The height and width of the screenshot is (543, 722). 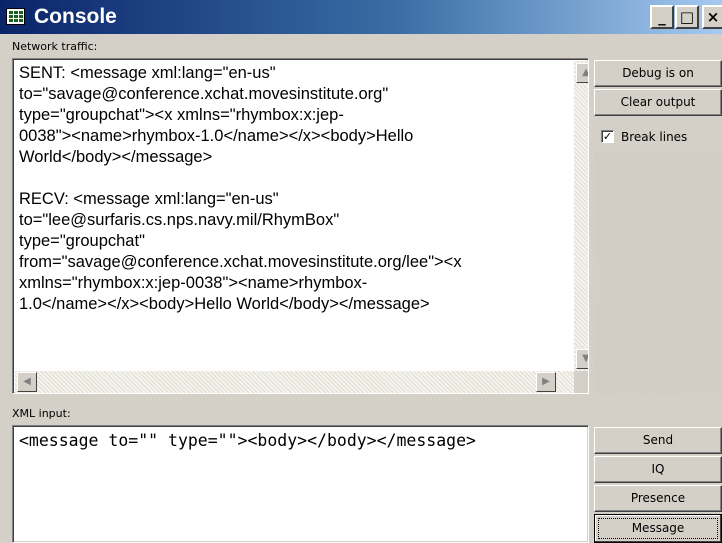 What do you see at coordinates (585, 72) in the screenshot?
I see `arrow-up-icon: ▲` at bounding box center [585, 72].